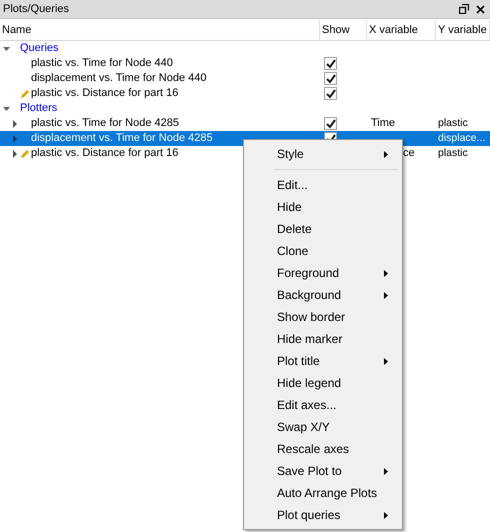  I want to click on menu-item: Plot queries, so click(323, 515).